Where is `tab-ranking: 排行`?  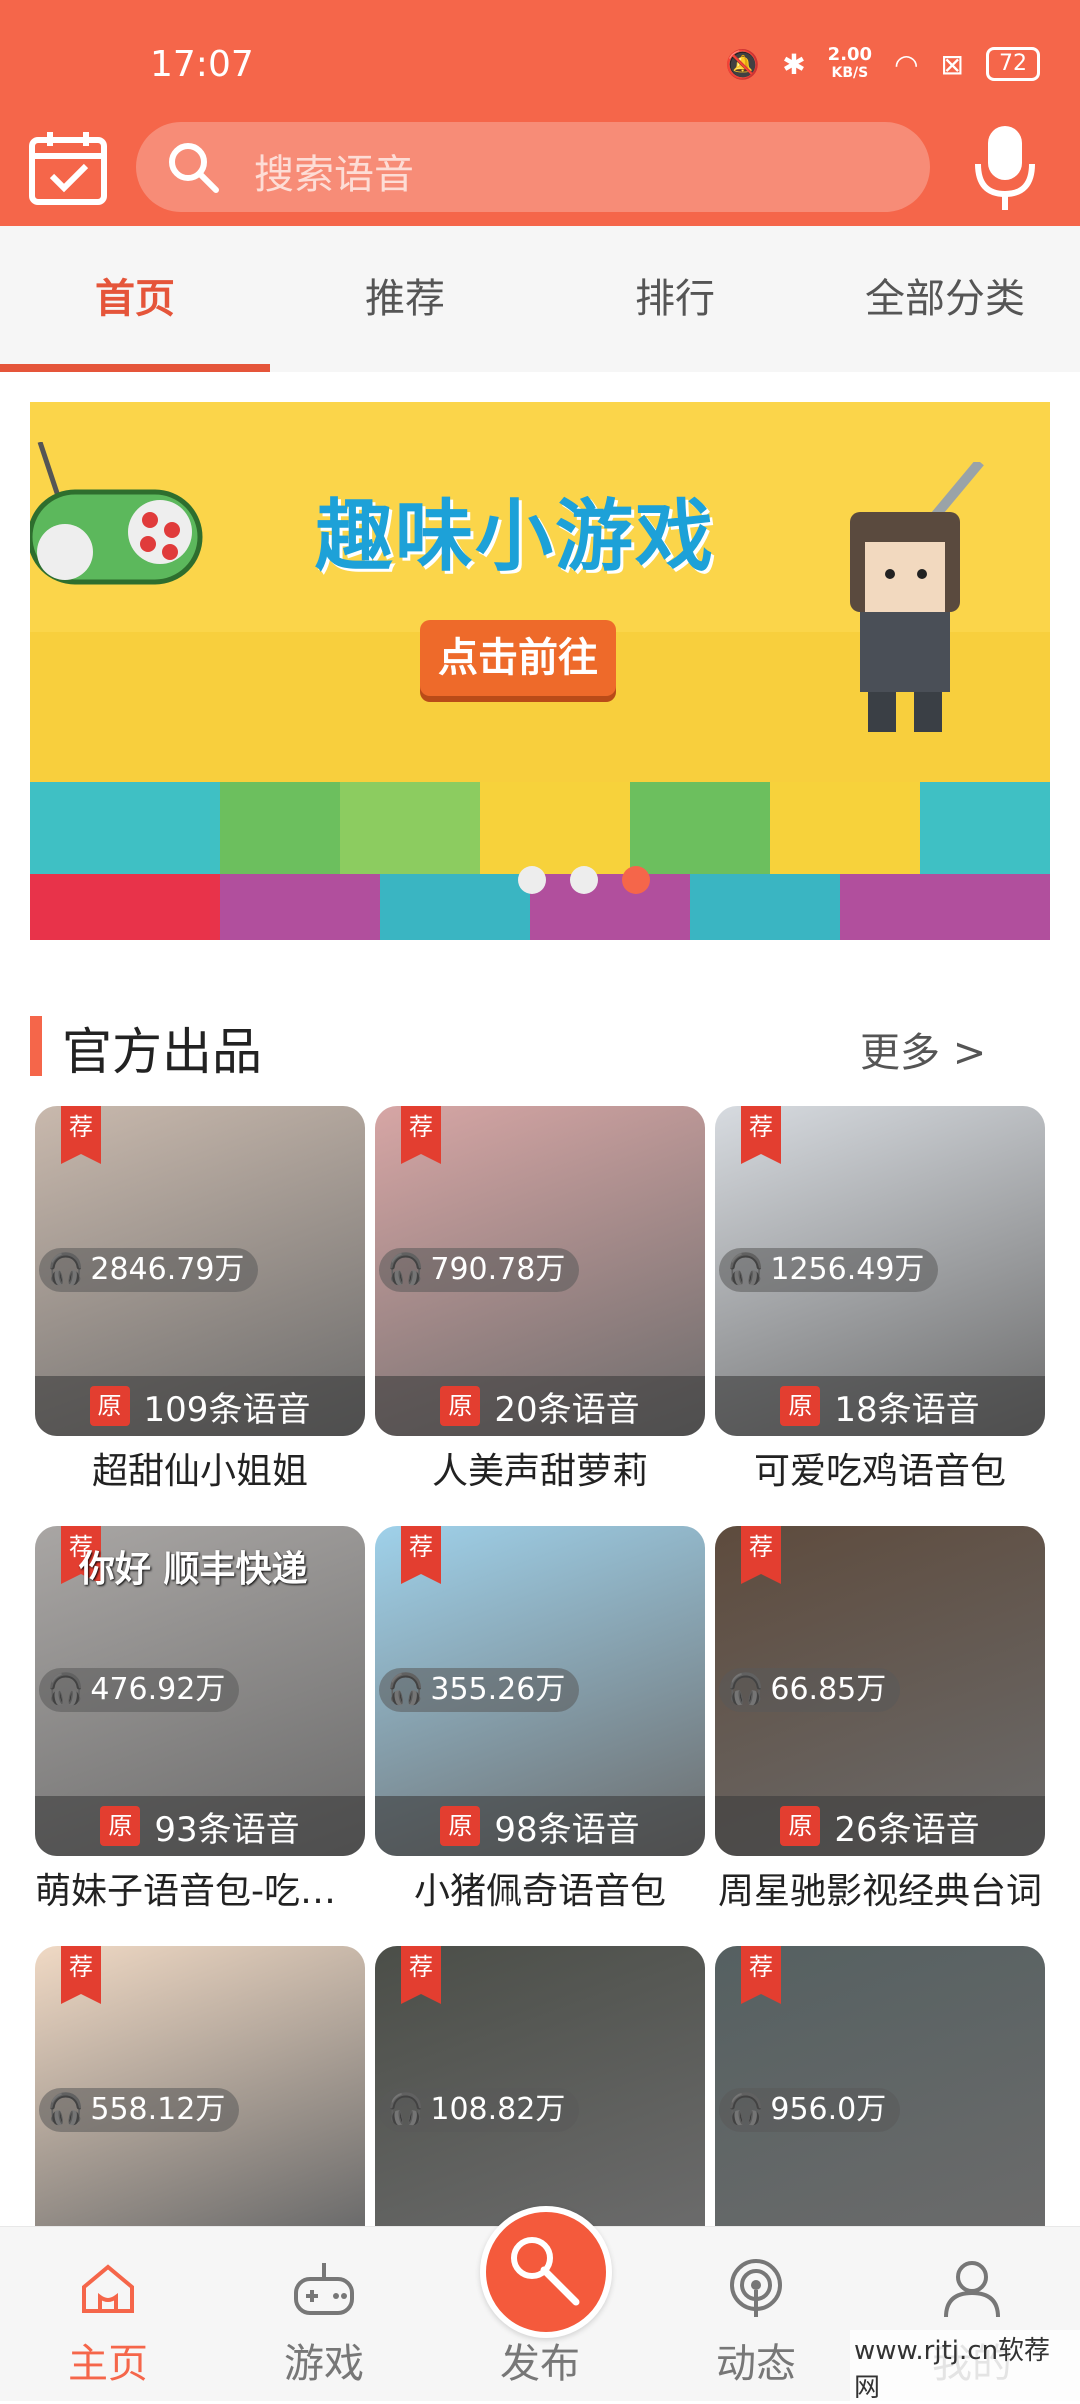
tab-ranking: 排行 is located at coordinates (675, 299).